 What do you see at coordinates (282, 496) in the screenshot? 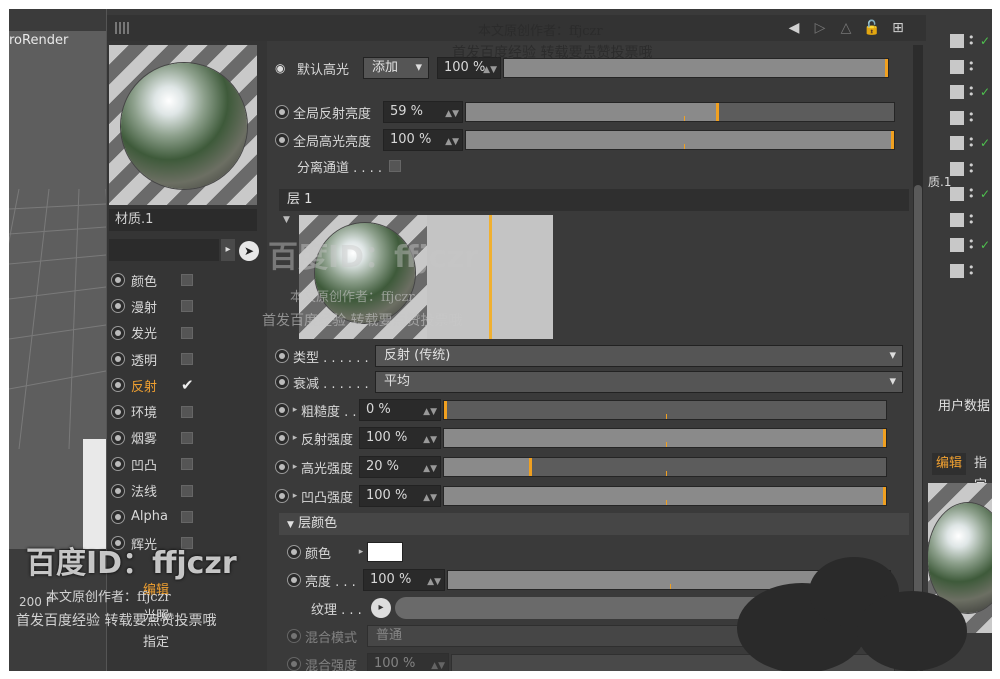
I see `bump-strength-radio` at bounding box center [282, 496].